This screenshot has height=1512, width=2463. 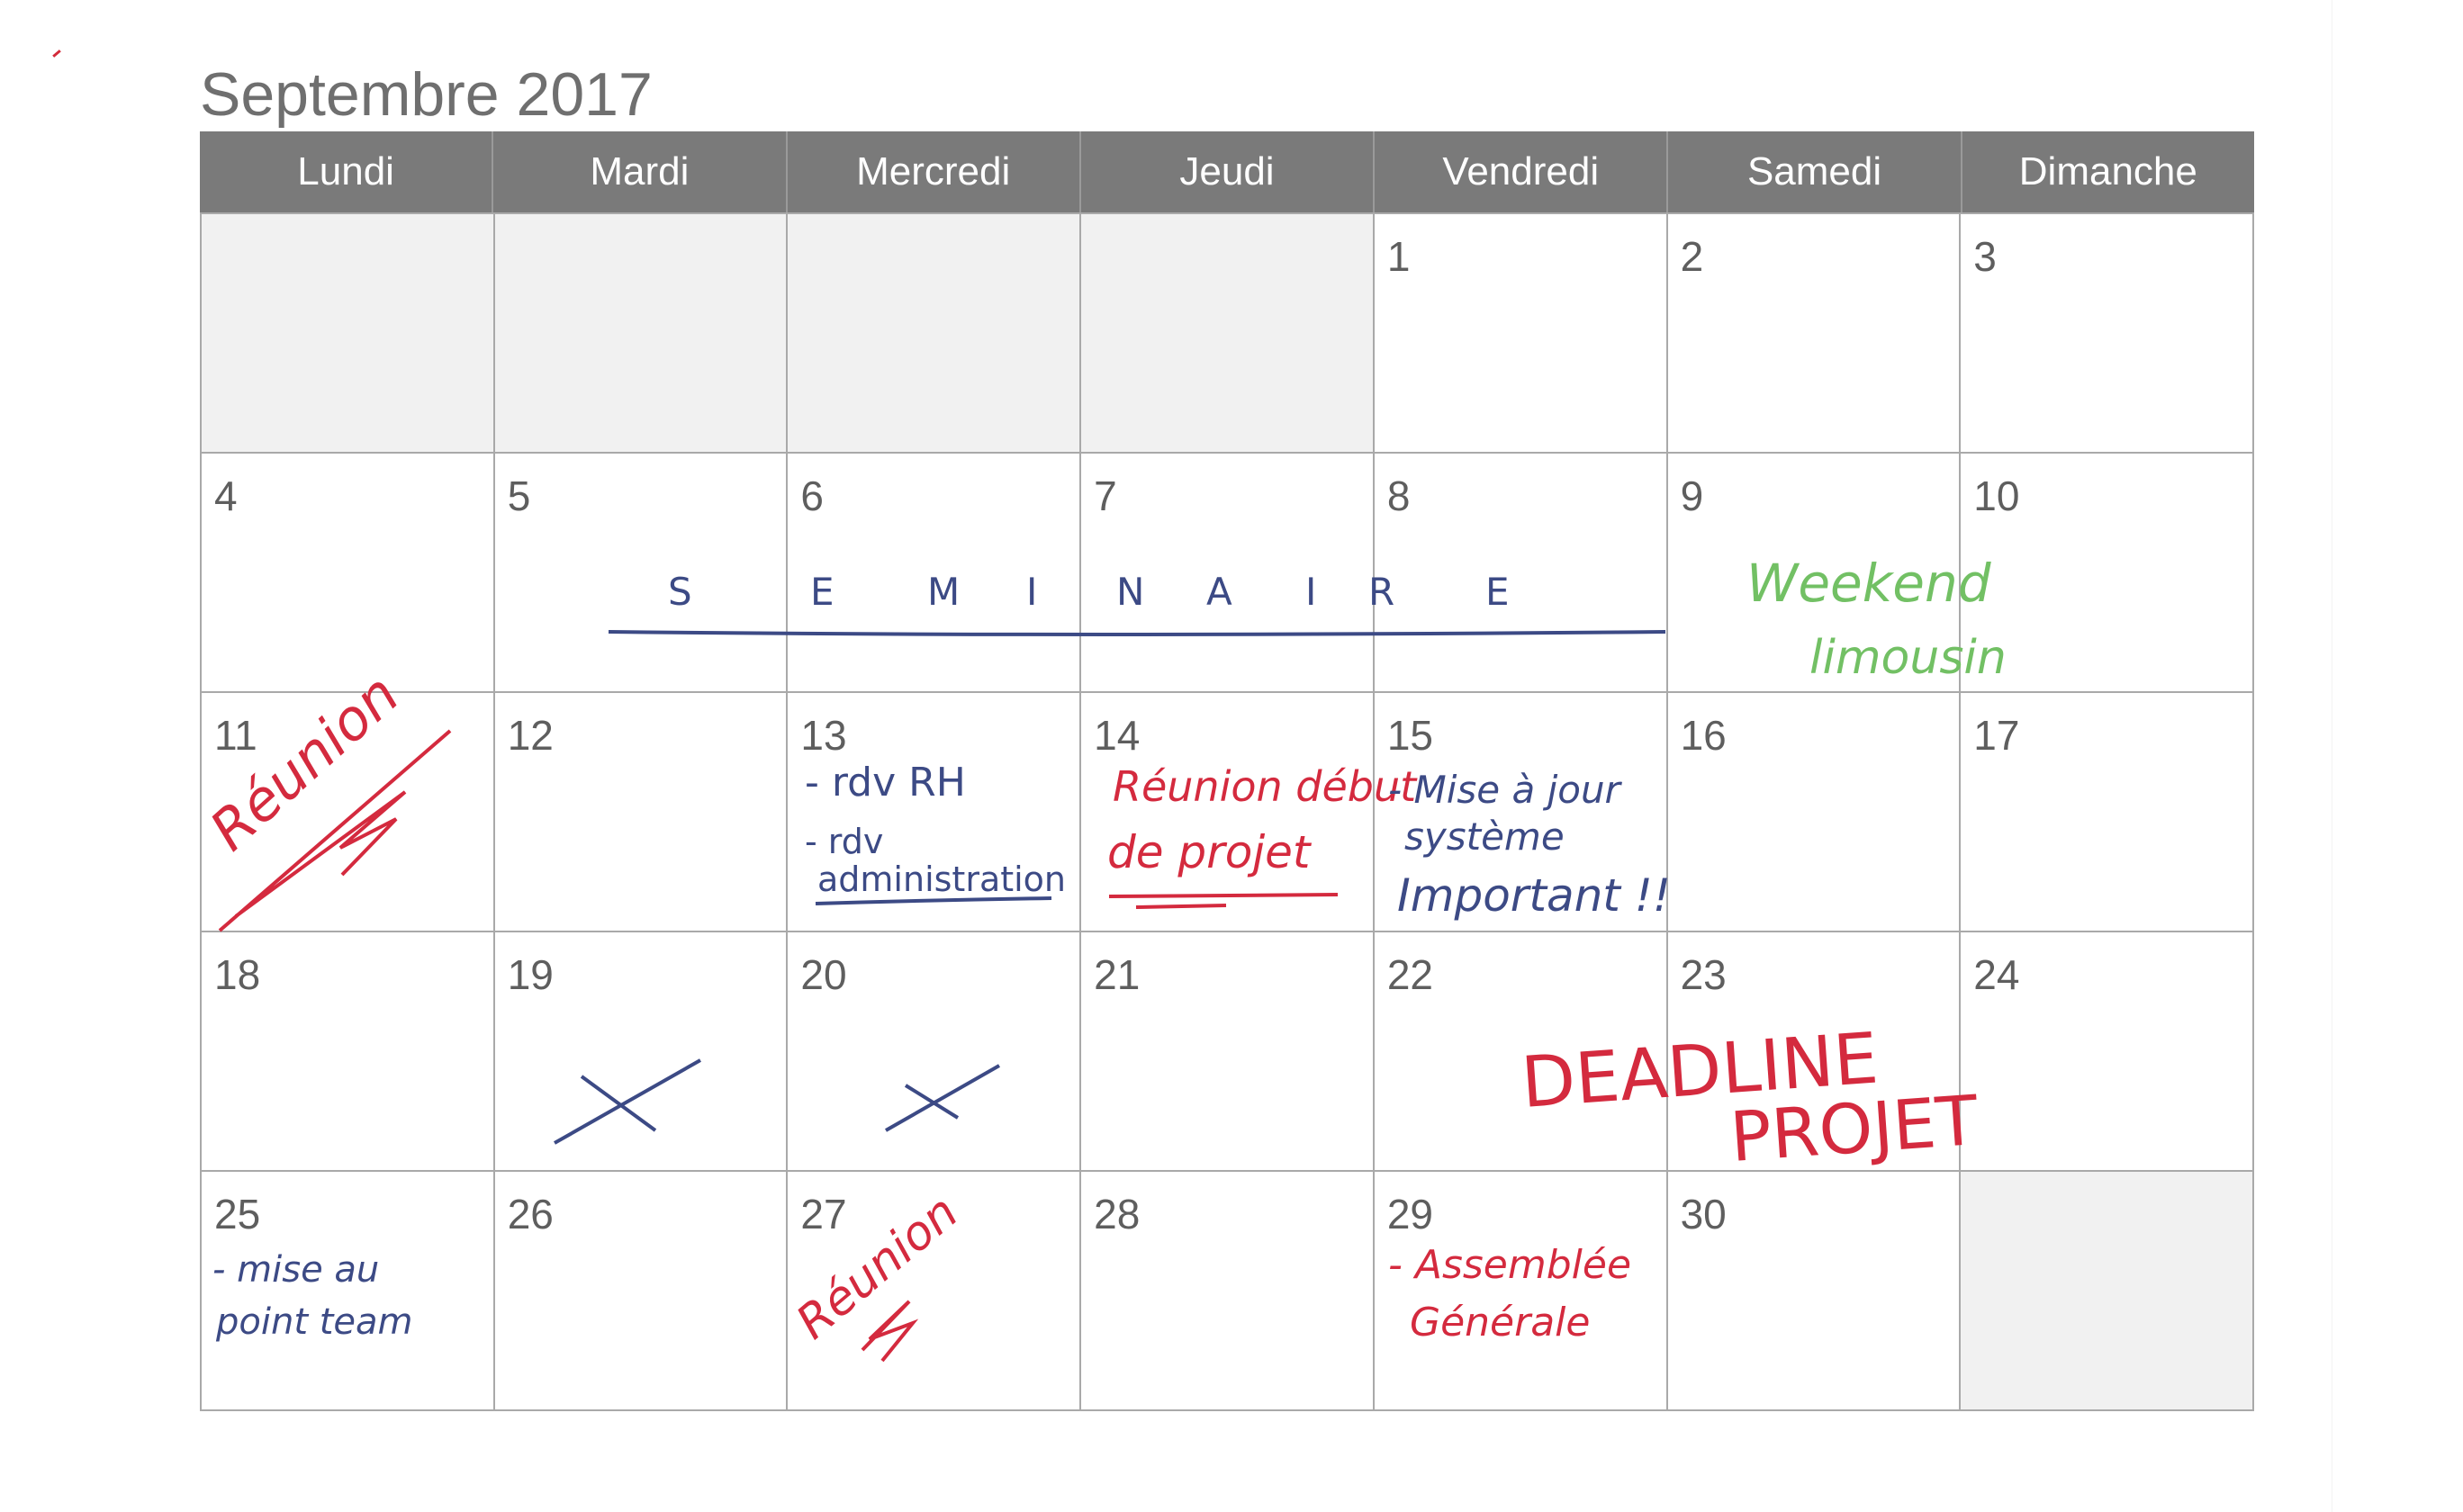 I want to click on day-number: 13, so click(x=824, y=736).